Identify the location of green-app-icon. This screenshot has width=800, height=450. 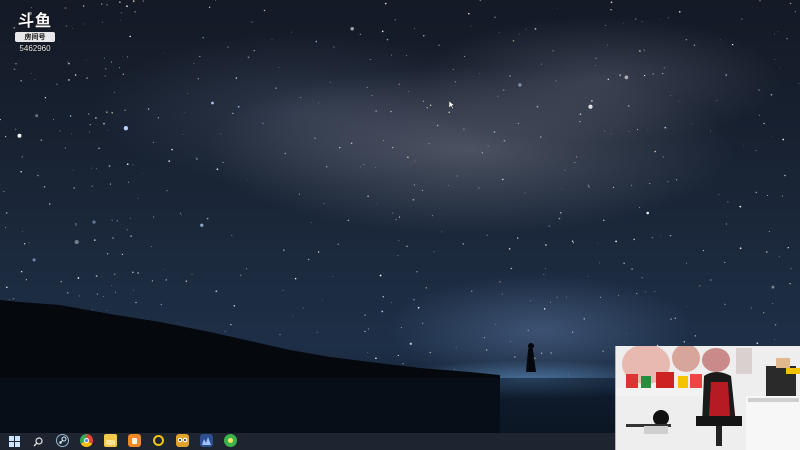
(230, 440).